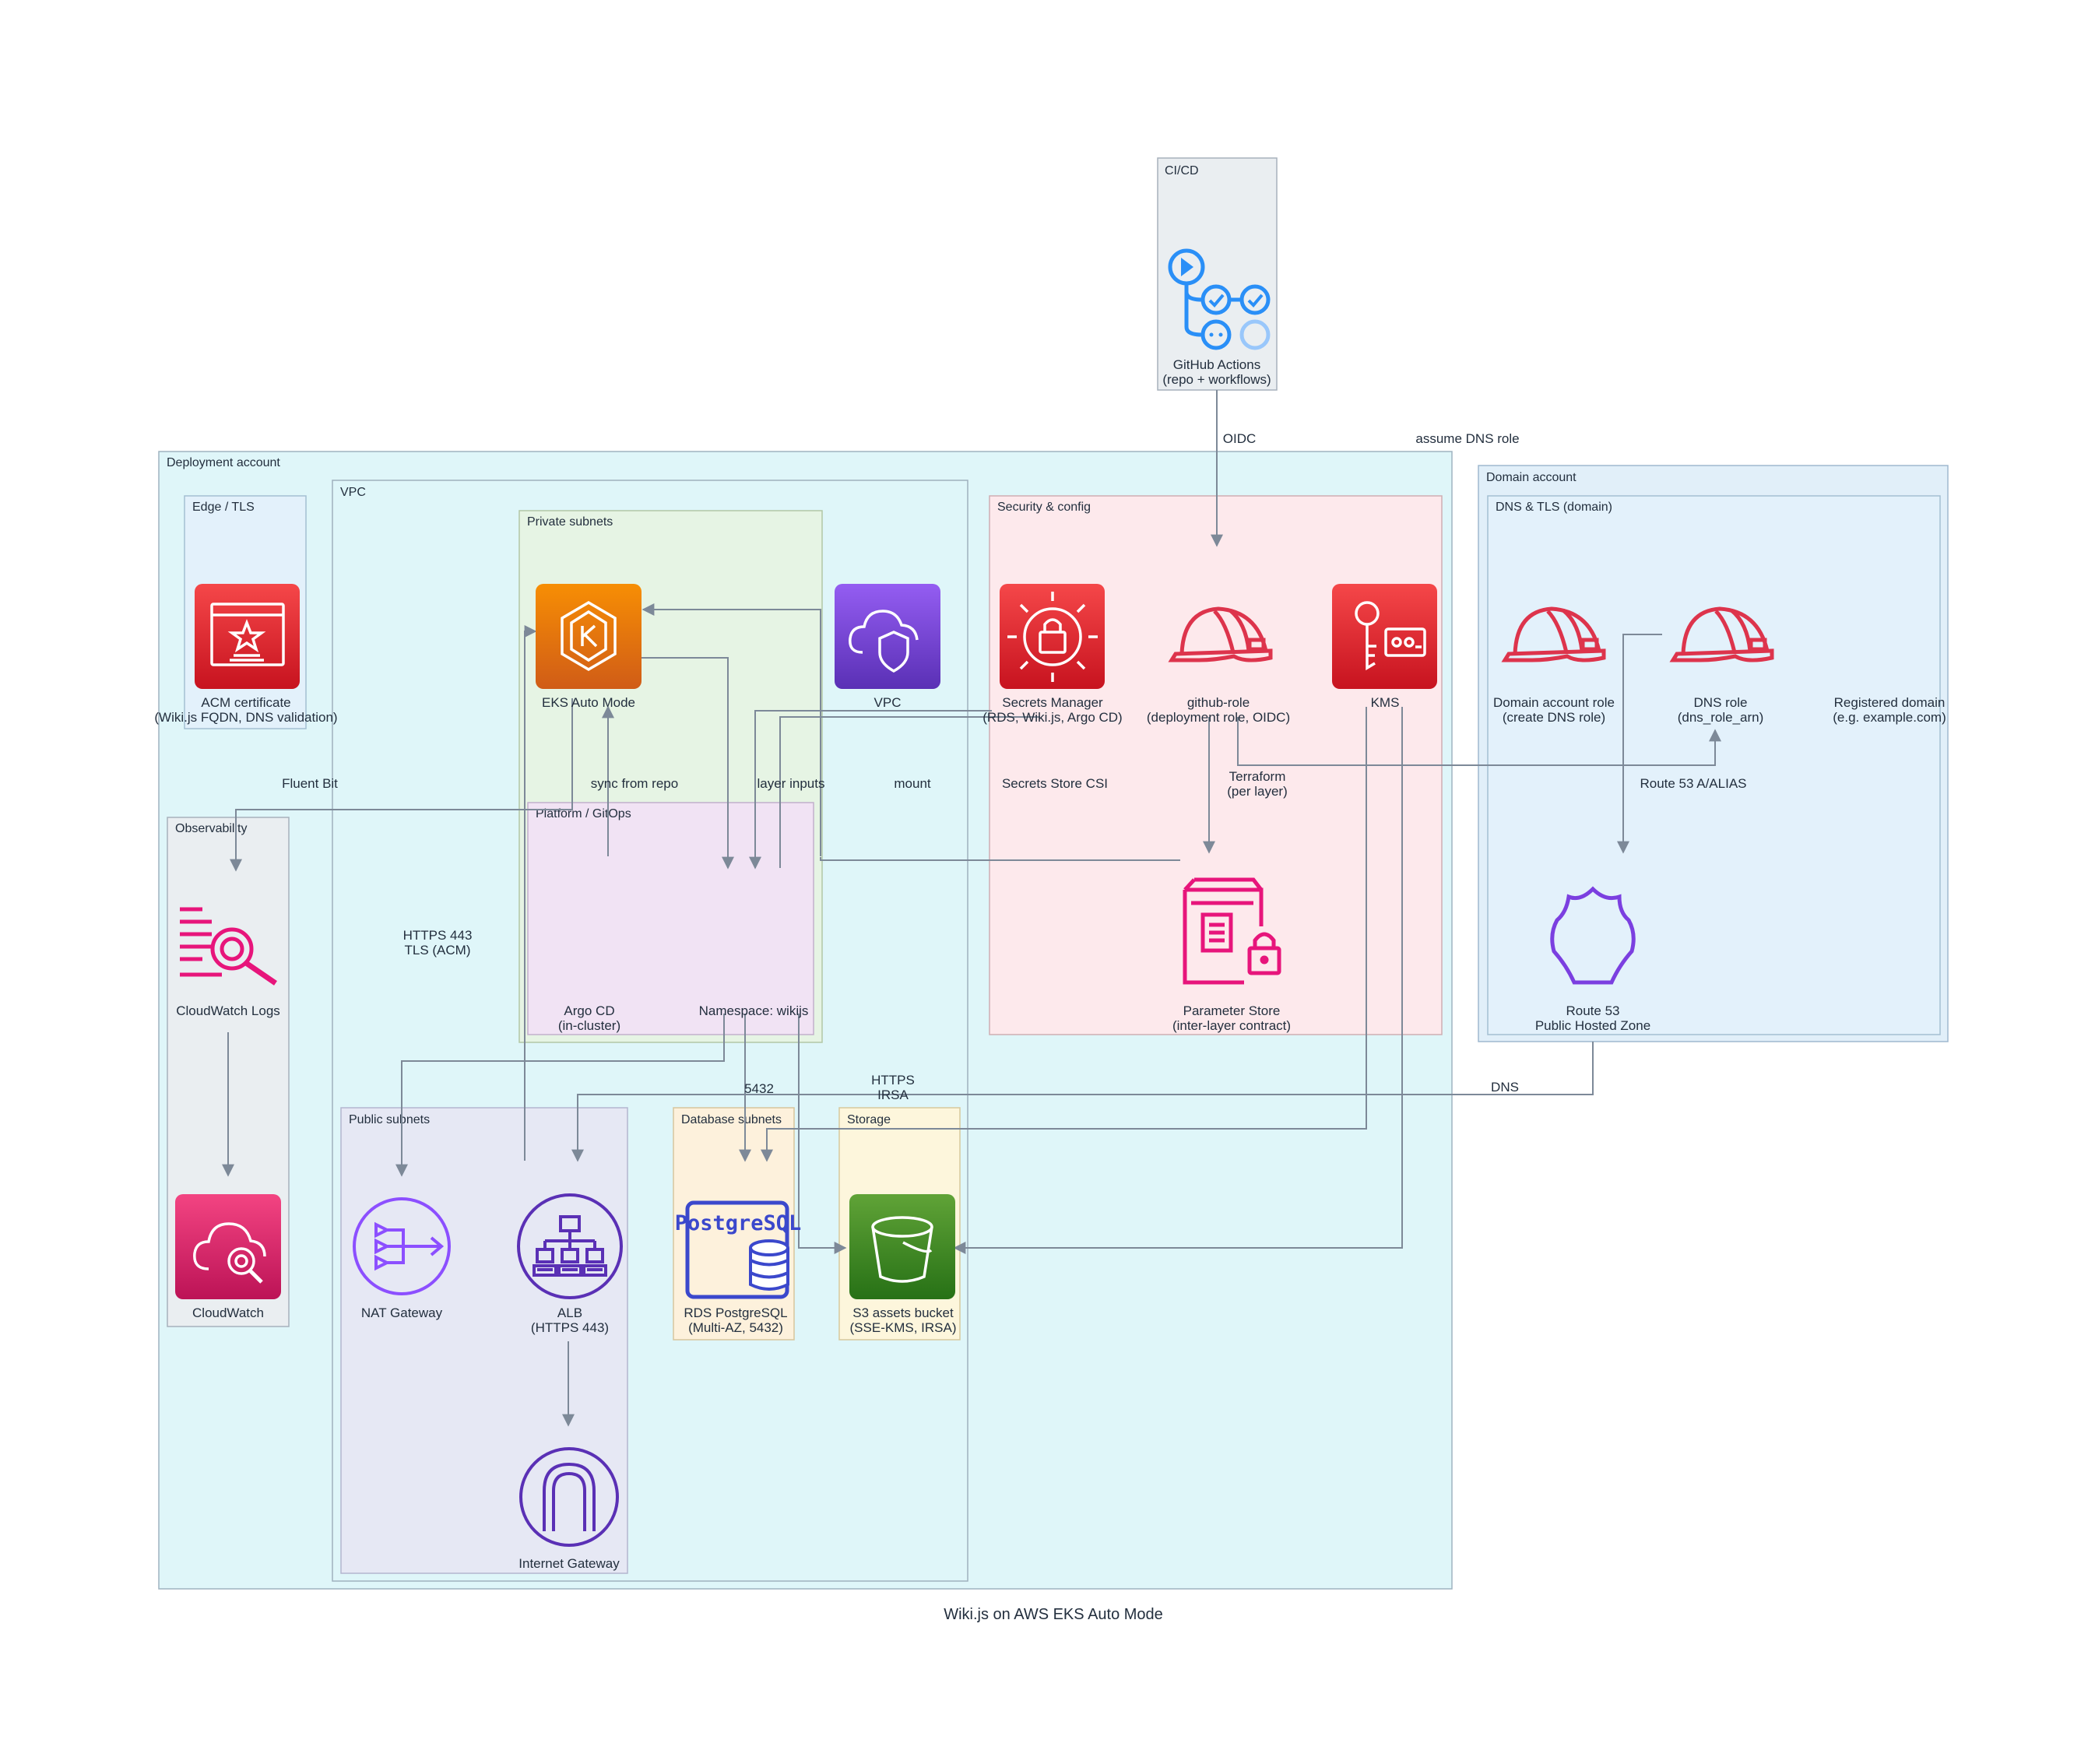 Image resolution: width=2095 pixels, height=1764 pixels. What do you see at coordinates (569, 1563) in the screenshot?
I see `internet-gateway-label: Internet Gateway` at bounding box center [569, 1563].